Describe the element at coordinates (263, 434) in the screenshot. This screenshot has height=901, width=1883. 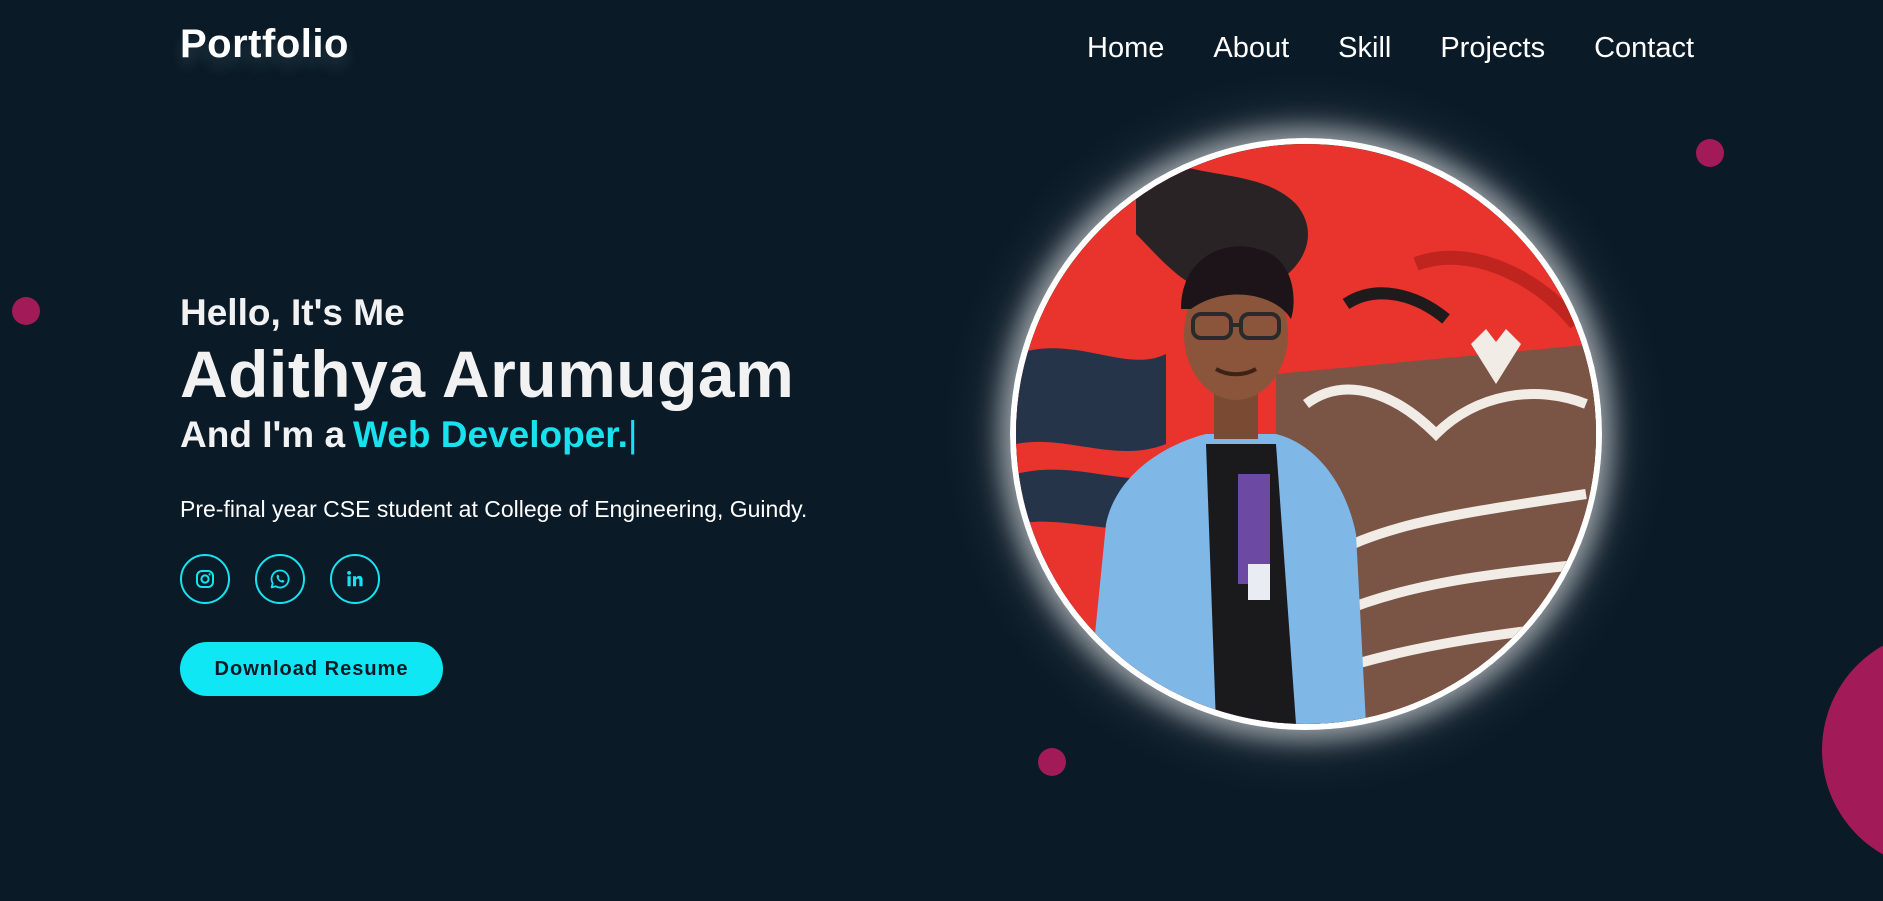
I see `role-prefix: And I'm a` at that location.